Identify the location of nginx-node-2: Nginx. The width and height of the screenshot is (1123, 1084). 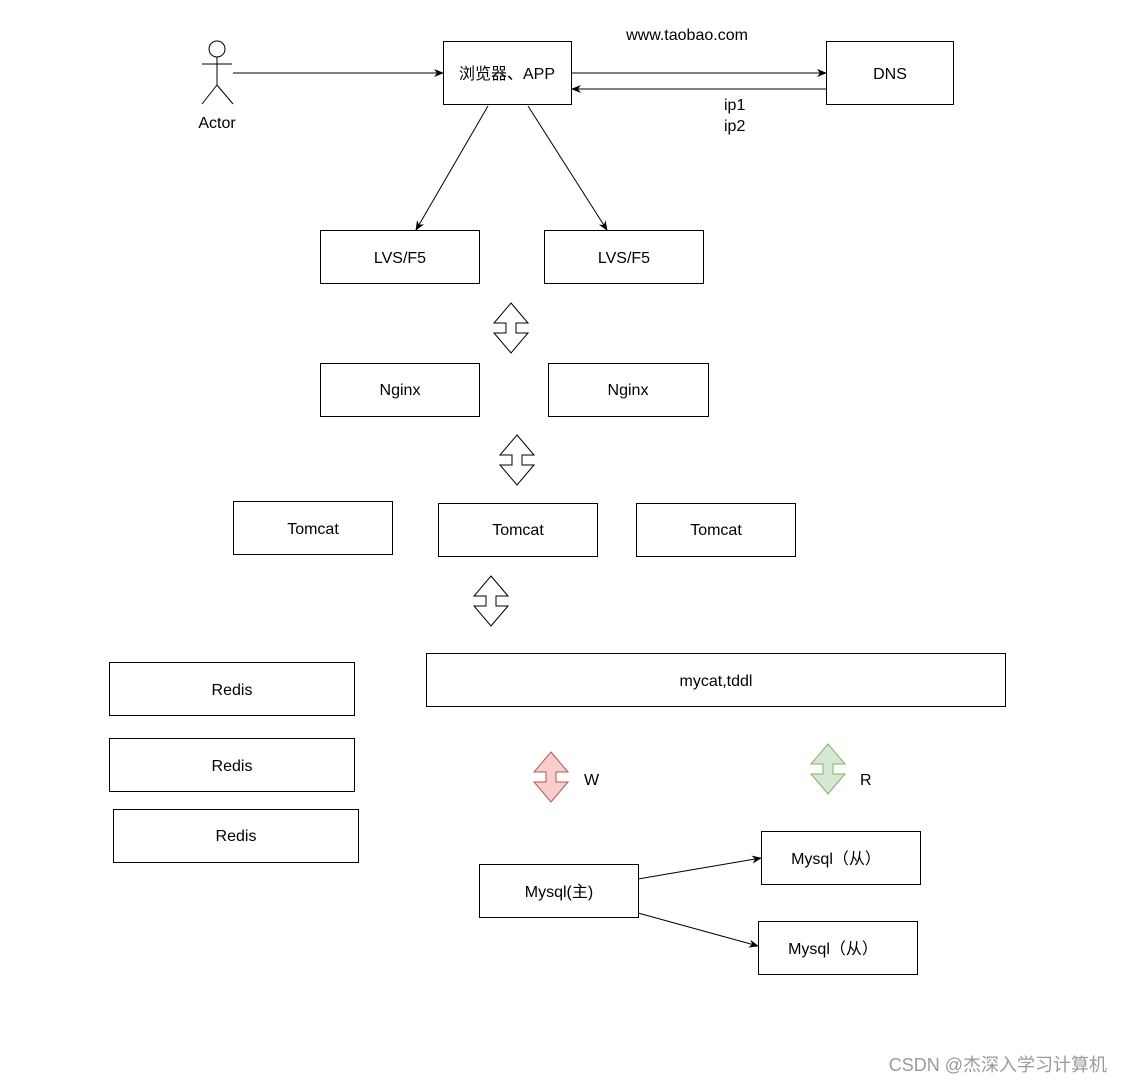
(628, 390).